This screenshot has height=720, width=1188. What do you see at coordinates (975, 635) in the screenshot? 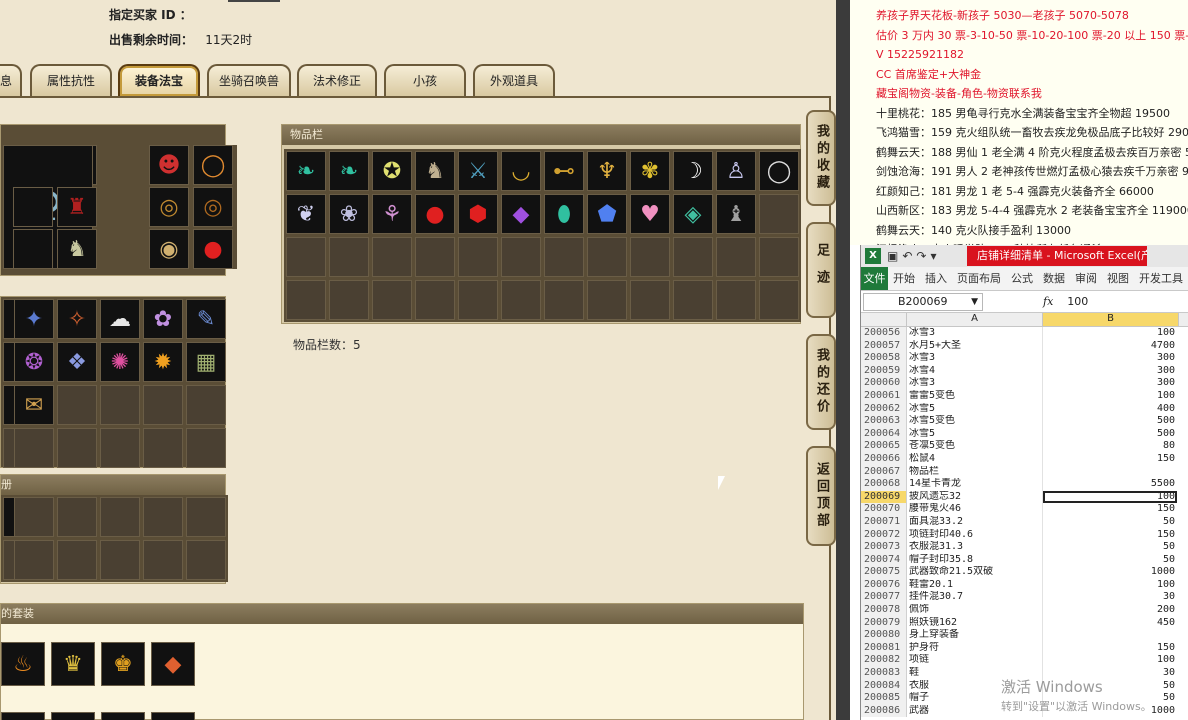
I see `cell-a: 身上穿装备` at bounding box center [975, 635].